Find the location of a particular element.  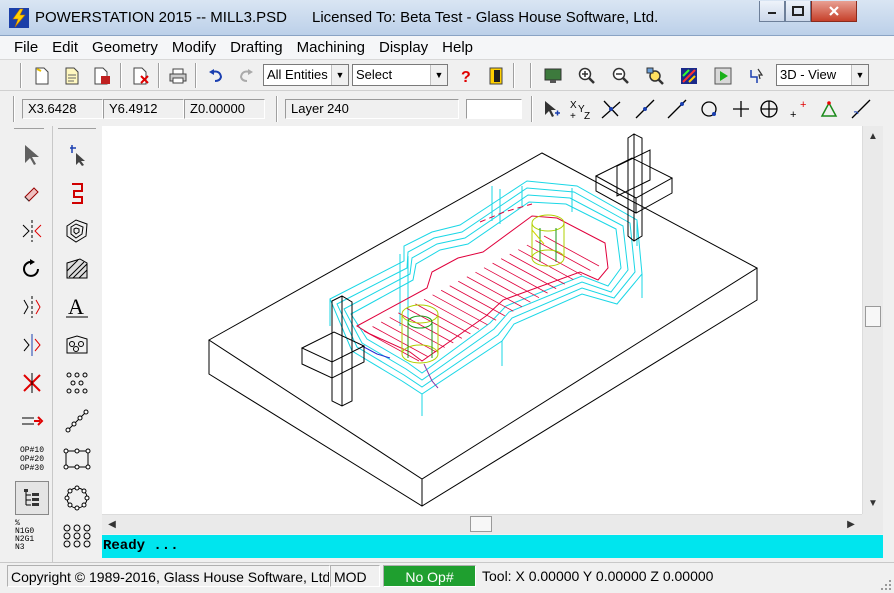

zoom-in-button is located at coordinates (587, 76).